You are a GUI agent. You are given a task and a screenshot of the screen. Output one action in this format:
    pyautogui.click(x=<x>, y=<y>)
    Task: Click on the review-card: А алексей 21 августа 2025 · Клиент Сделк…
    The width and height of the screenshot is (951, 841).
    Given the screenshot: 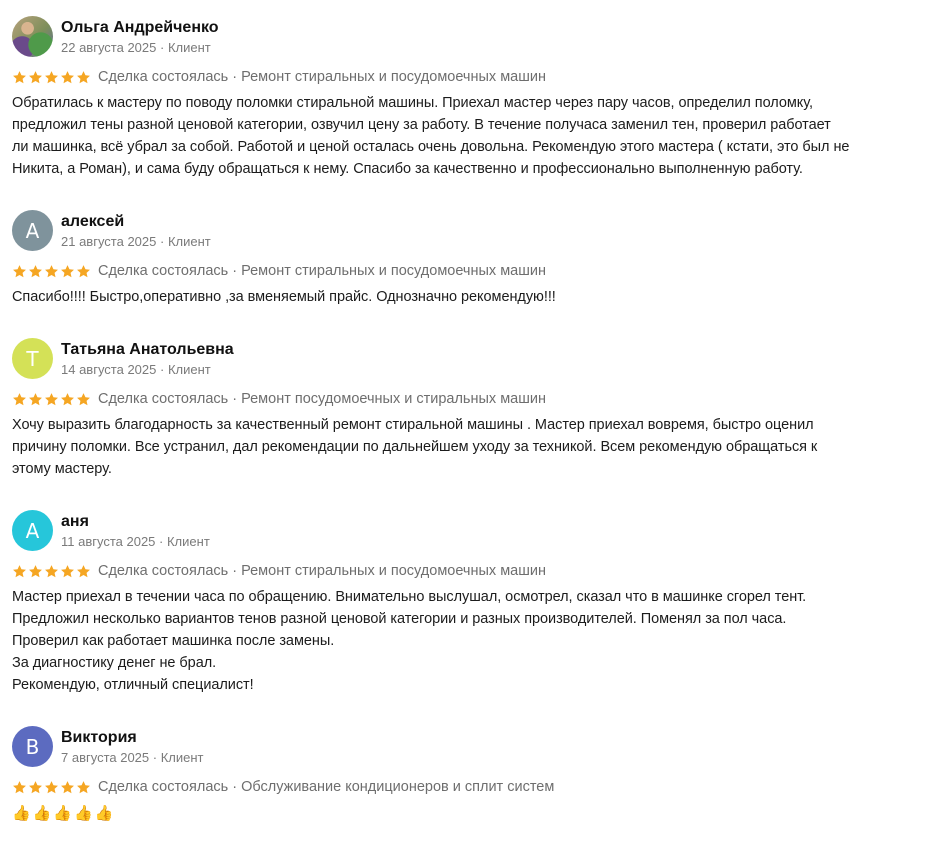 What is the action you would take?
    pyautogui.click(x=472, y=259)
    